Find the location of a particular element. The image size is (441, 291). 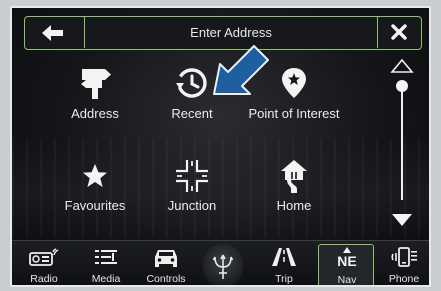

home-button: Home is located at coordinates (294, 187).